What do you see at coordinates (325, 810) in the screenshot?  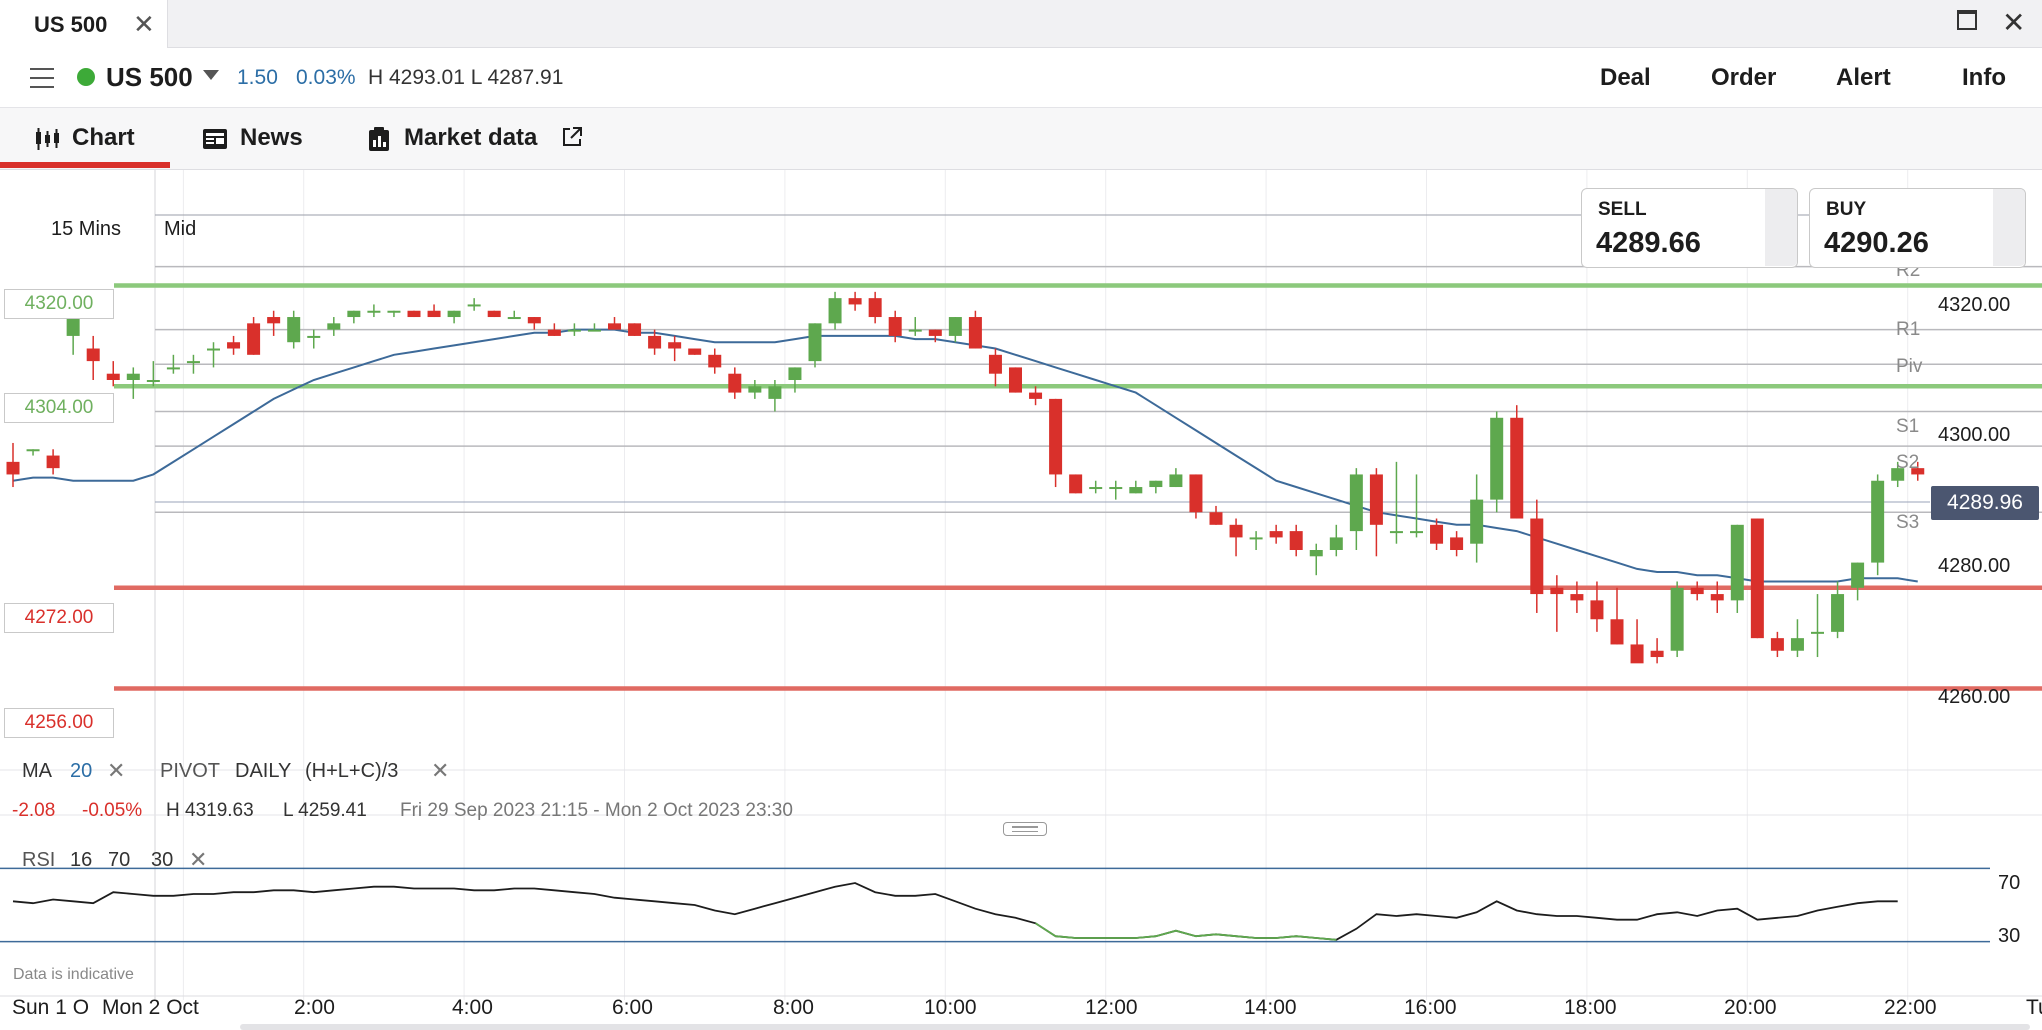 I see `period-low: L 4259.41` at bounding box center [325, 810].